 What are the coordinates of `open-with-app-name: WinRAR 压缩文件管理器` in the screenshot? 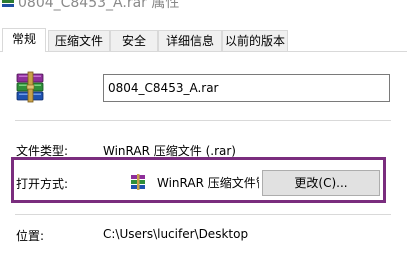 It's located at (208, 183).